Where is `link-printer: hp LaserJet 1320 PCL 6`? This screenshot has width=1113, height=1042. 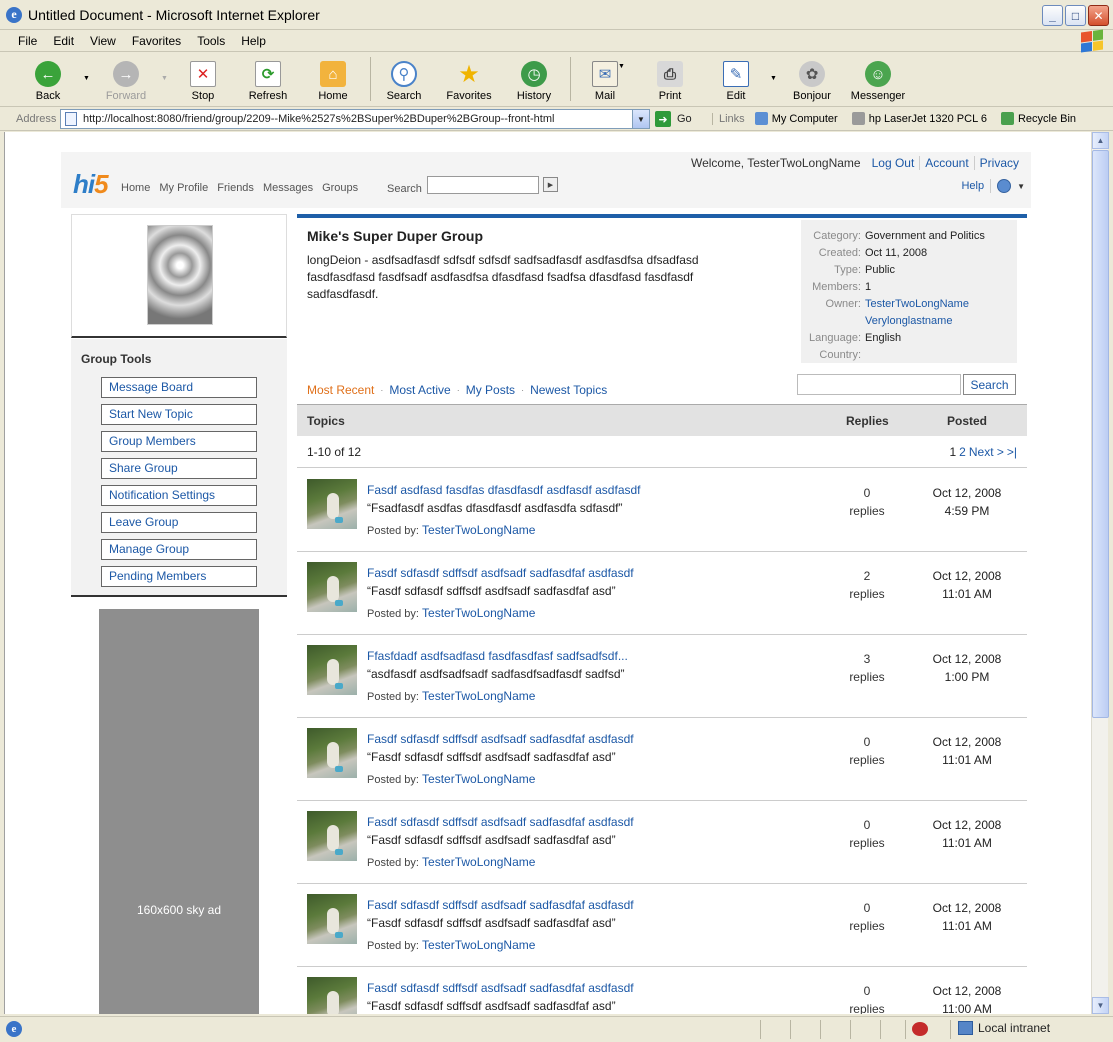 link-printer: hp LaserJet 1320 PCL 6 is located at coordinates (919, 118).